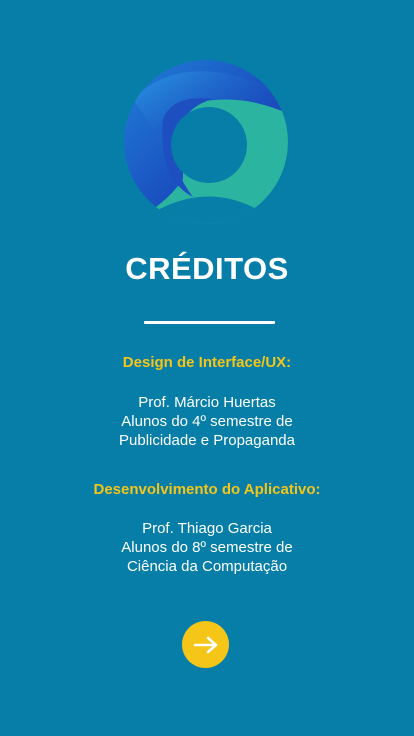 This screenshot has height=736, width=414. I want to click on section-line: Publicidade e Propaganda, so click(207, 440).